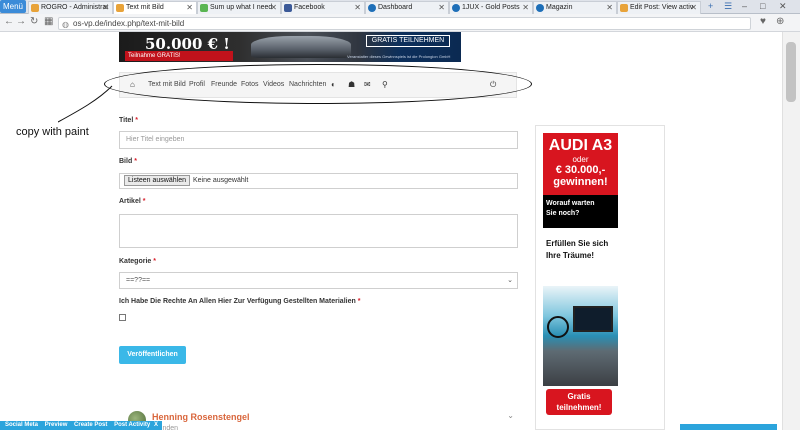  Describe the element at coordinates (728, 6) in the screenshot. I see `tab-menu-icon: ☰` at that location.